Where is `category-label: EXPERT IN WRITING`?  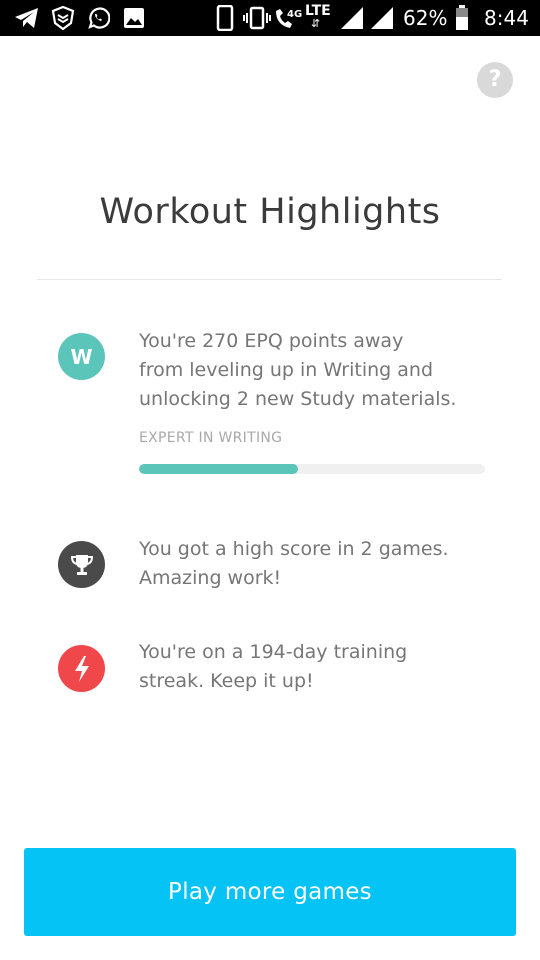 category-label: EXPERT IN WRITING is located at coordinates (211, 438).